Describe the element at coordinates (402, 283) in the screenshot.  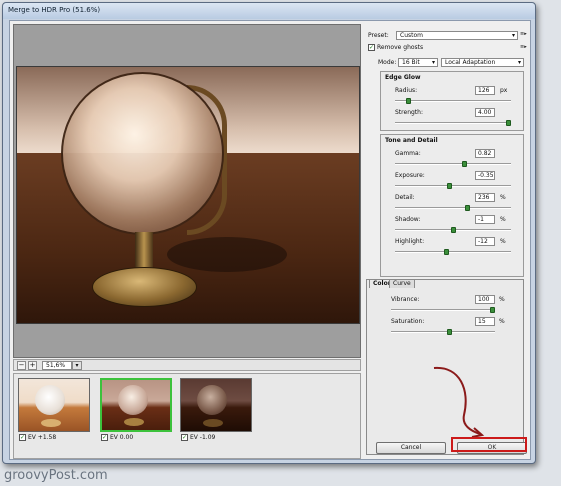
I see `tab-curve: Curve` at that location.